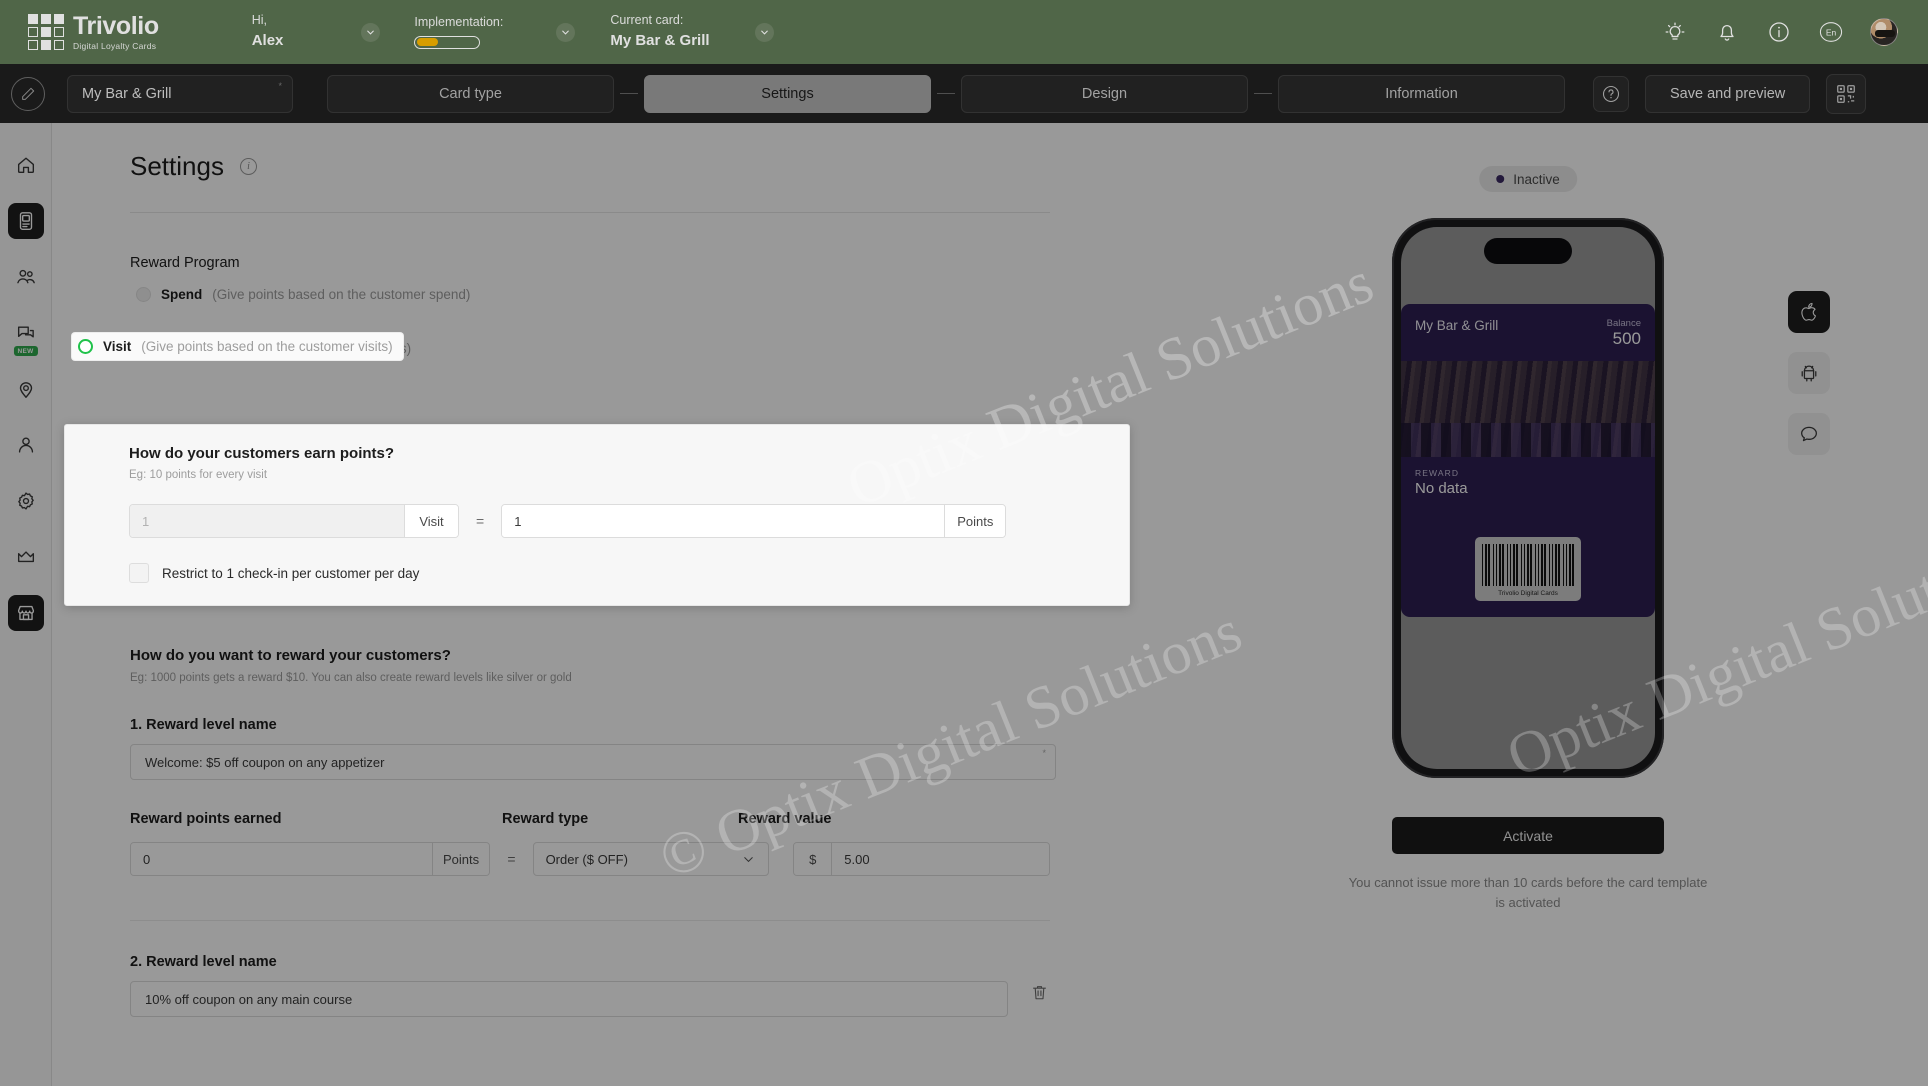 The image size is (1928, 1086). Describe the element at coordinates (115, 45) in the screenshot. I see `logo-tagline: Digital Loyalty Cards` at that location.